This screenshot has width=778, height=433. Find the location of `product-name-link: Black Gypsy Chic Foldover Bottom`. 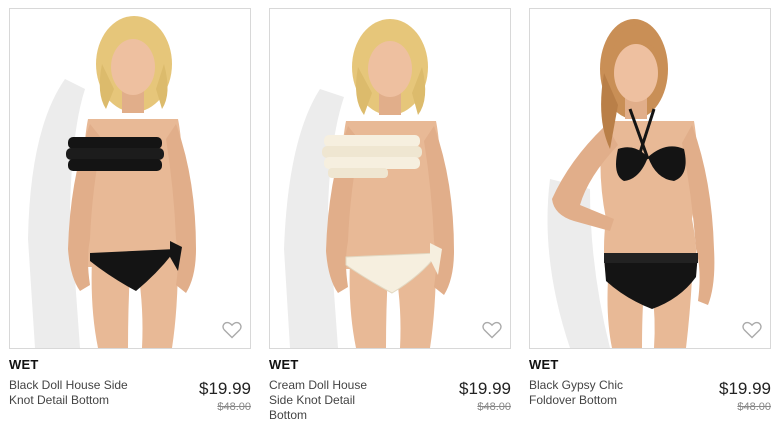

product-name-link: Black Gypsy Chic Foldover Bottom is located at coordinates (589, 393).